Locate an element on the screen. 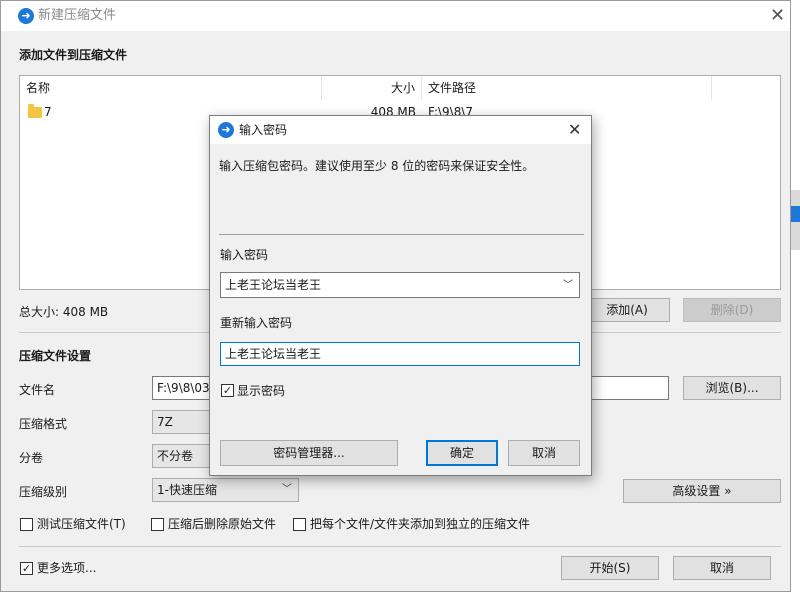 This screenshot has height=598, width=800. password-label: 输入密码 is located at coordinates (244, 255).